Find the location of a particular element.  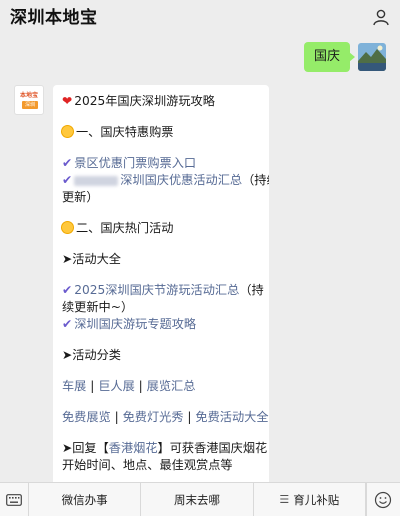

emoji-icon is located at coordinates (382, 499).